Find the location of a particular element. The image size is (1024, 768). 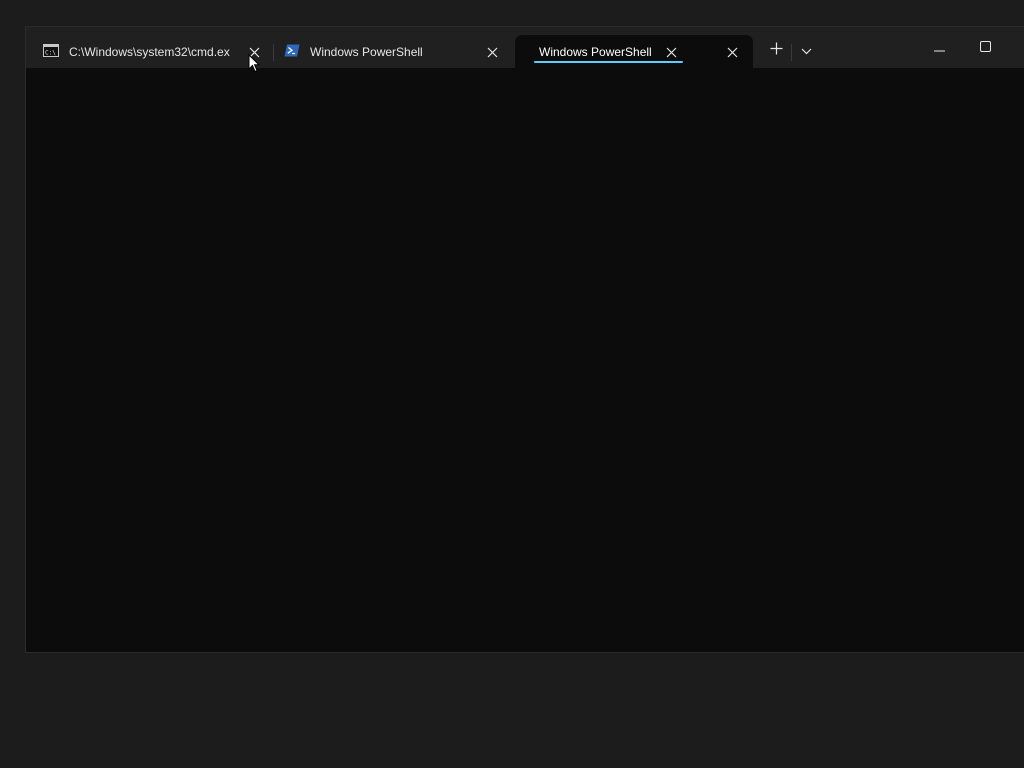

tab-dropdown-button is located at coordinates (806, 51).